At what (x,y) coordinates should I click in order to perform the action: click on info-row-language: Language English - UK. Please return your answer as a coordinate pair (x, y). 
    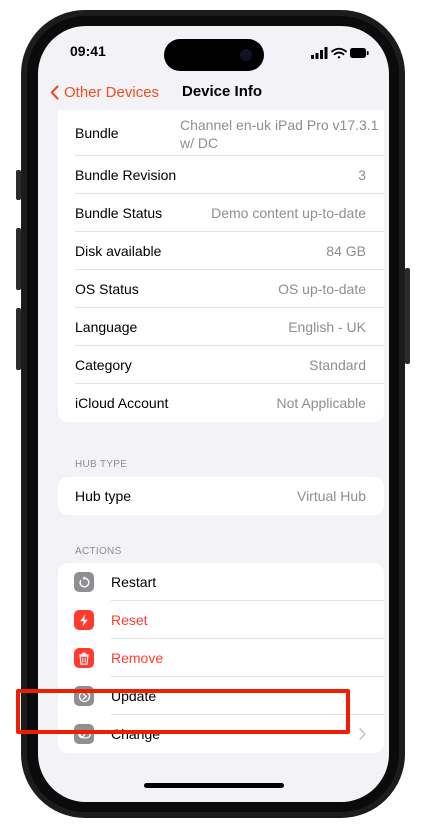
    Looking at the image, I should click on (221, 327).